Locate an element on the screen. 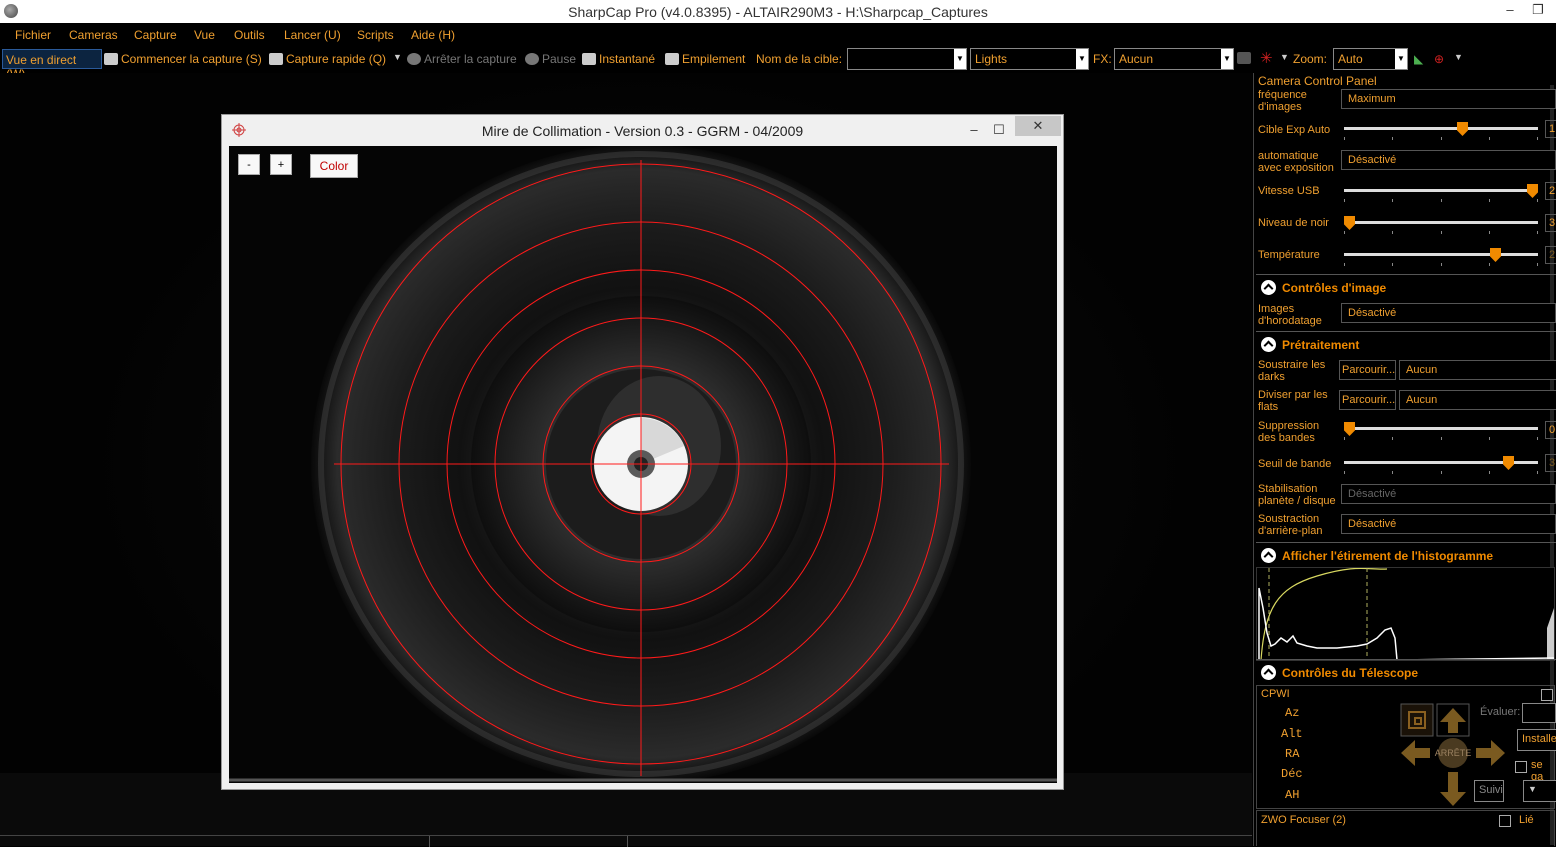 The image size is (1556, 847). banding-slider is located at coordinates (1441, 431).